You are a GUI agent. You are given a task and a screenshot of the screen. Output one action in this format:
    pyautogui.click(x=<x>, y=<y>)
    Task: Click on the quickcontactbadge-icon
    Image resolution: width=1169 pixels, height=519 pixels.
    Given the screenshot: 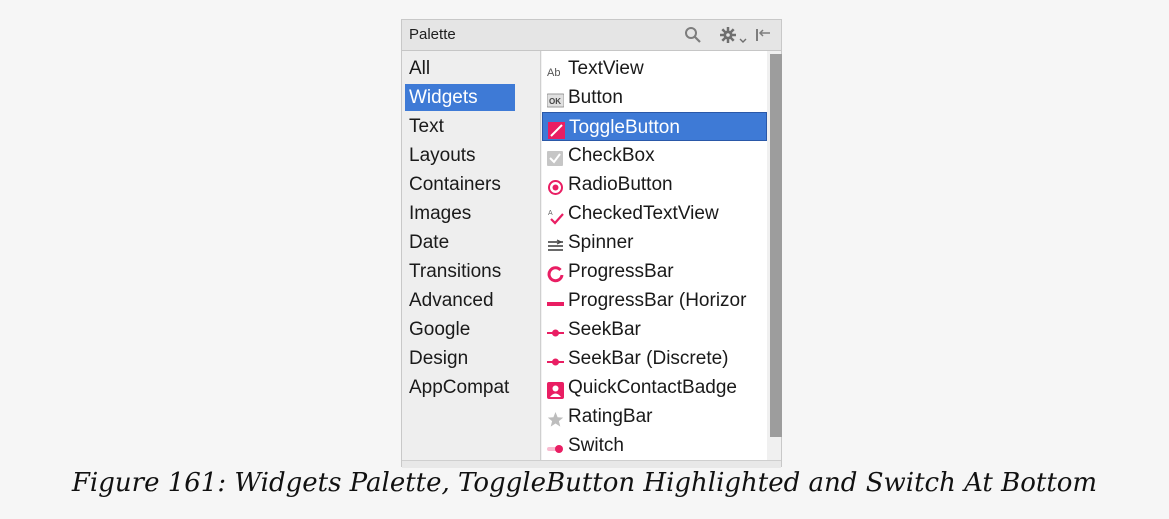 What is the action you would take?
    pyautogui.click(x=555, y=389)
    